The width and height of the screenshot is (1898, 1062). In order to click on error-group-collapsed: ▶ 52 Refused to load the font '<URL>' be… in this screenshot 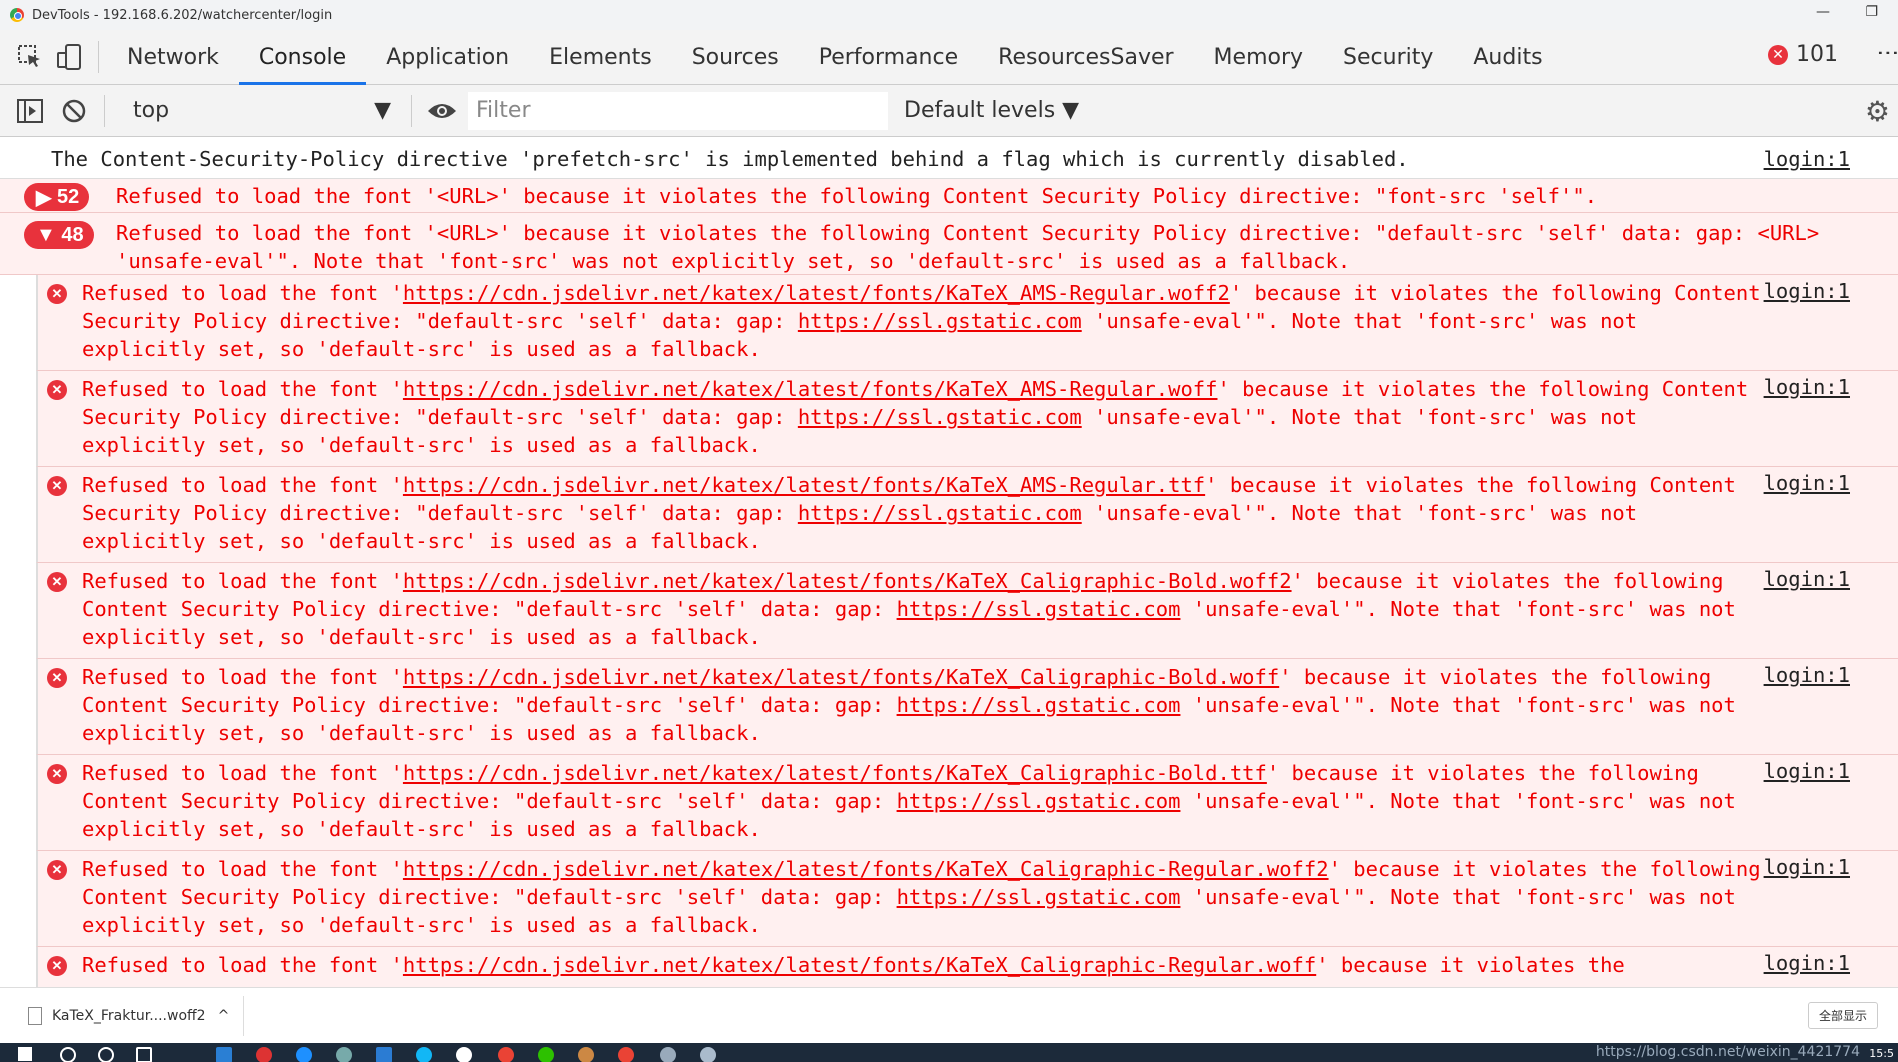, I will do `click(949, 196)`.